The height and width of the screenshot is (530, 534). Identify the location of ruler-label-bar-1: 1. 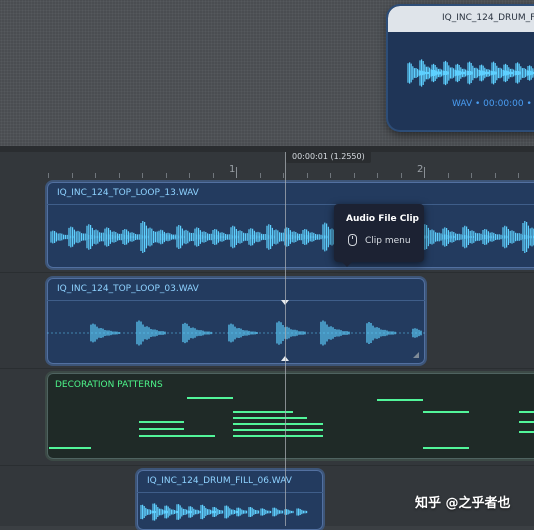
(232, 169).